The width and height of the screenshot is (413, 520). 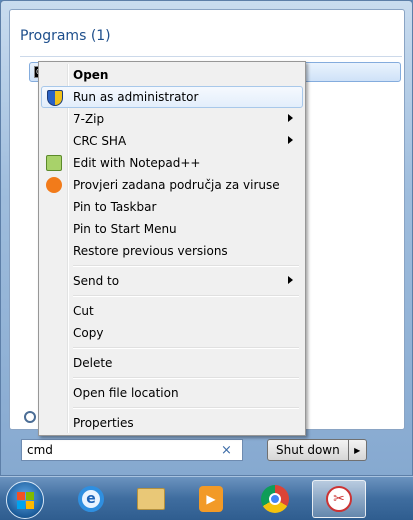 I want to click on menu-item-label: Cut, so click(x=83, y=311).